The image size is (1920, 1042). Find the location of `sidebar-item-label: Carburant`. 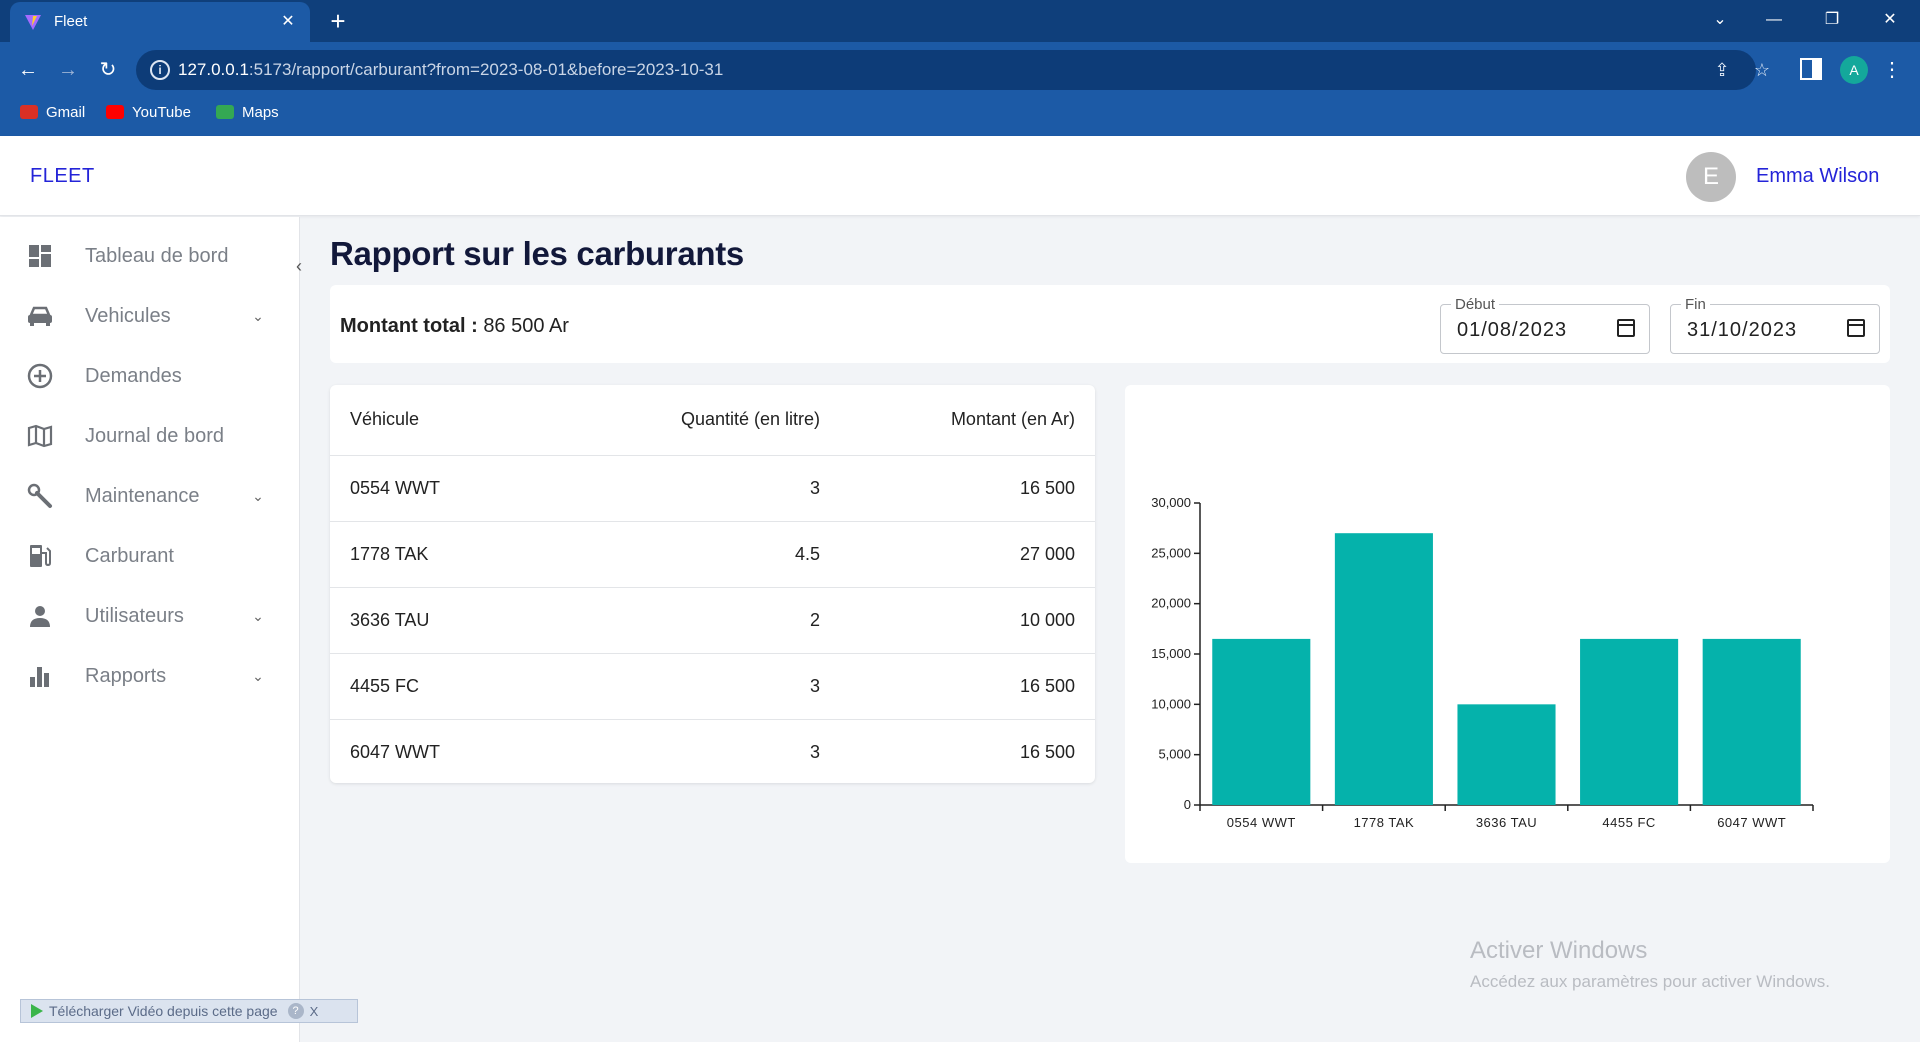

sidebar-item-label: Carburant is located at coordinates (129, 555).